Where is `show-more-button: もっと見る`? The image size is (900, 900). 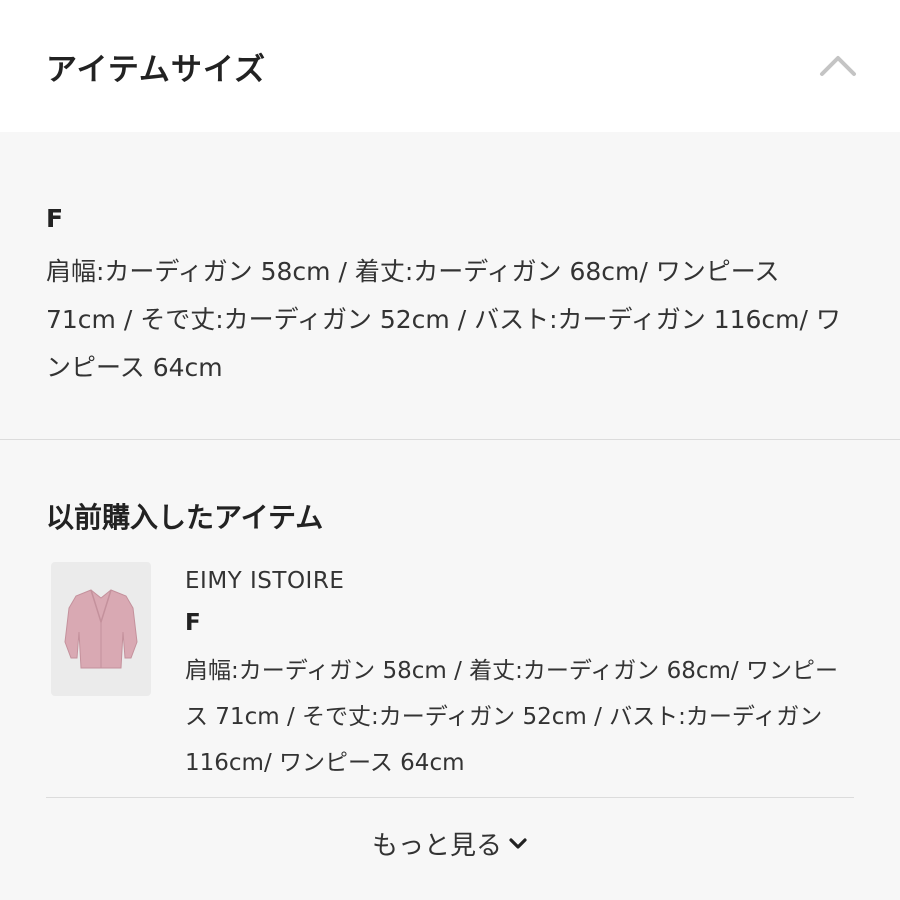
show-more-button: もっと見る is located at coordinates (450, 843).